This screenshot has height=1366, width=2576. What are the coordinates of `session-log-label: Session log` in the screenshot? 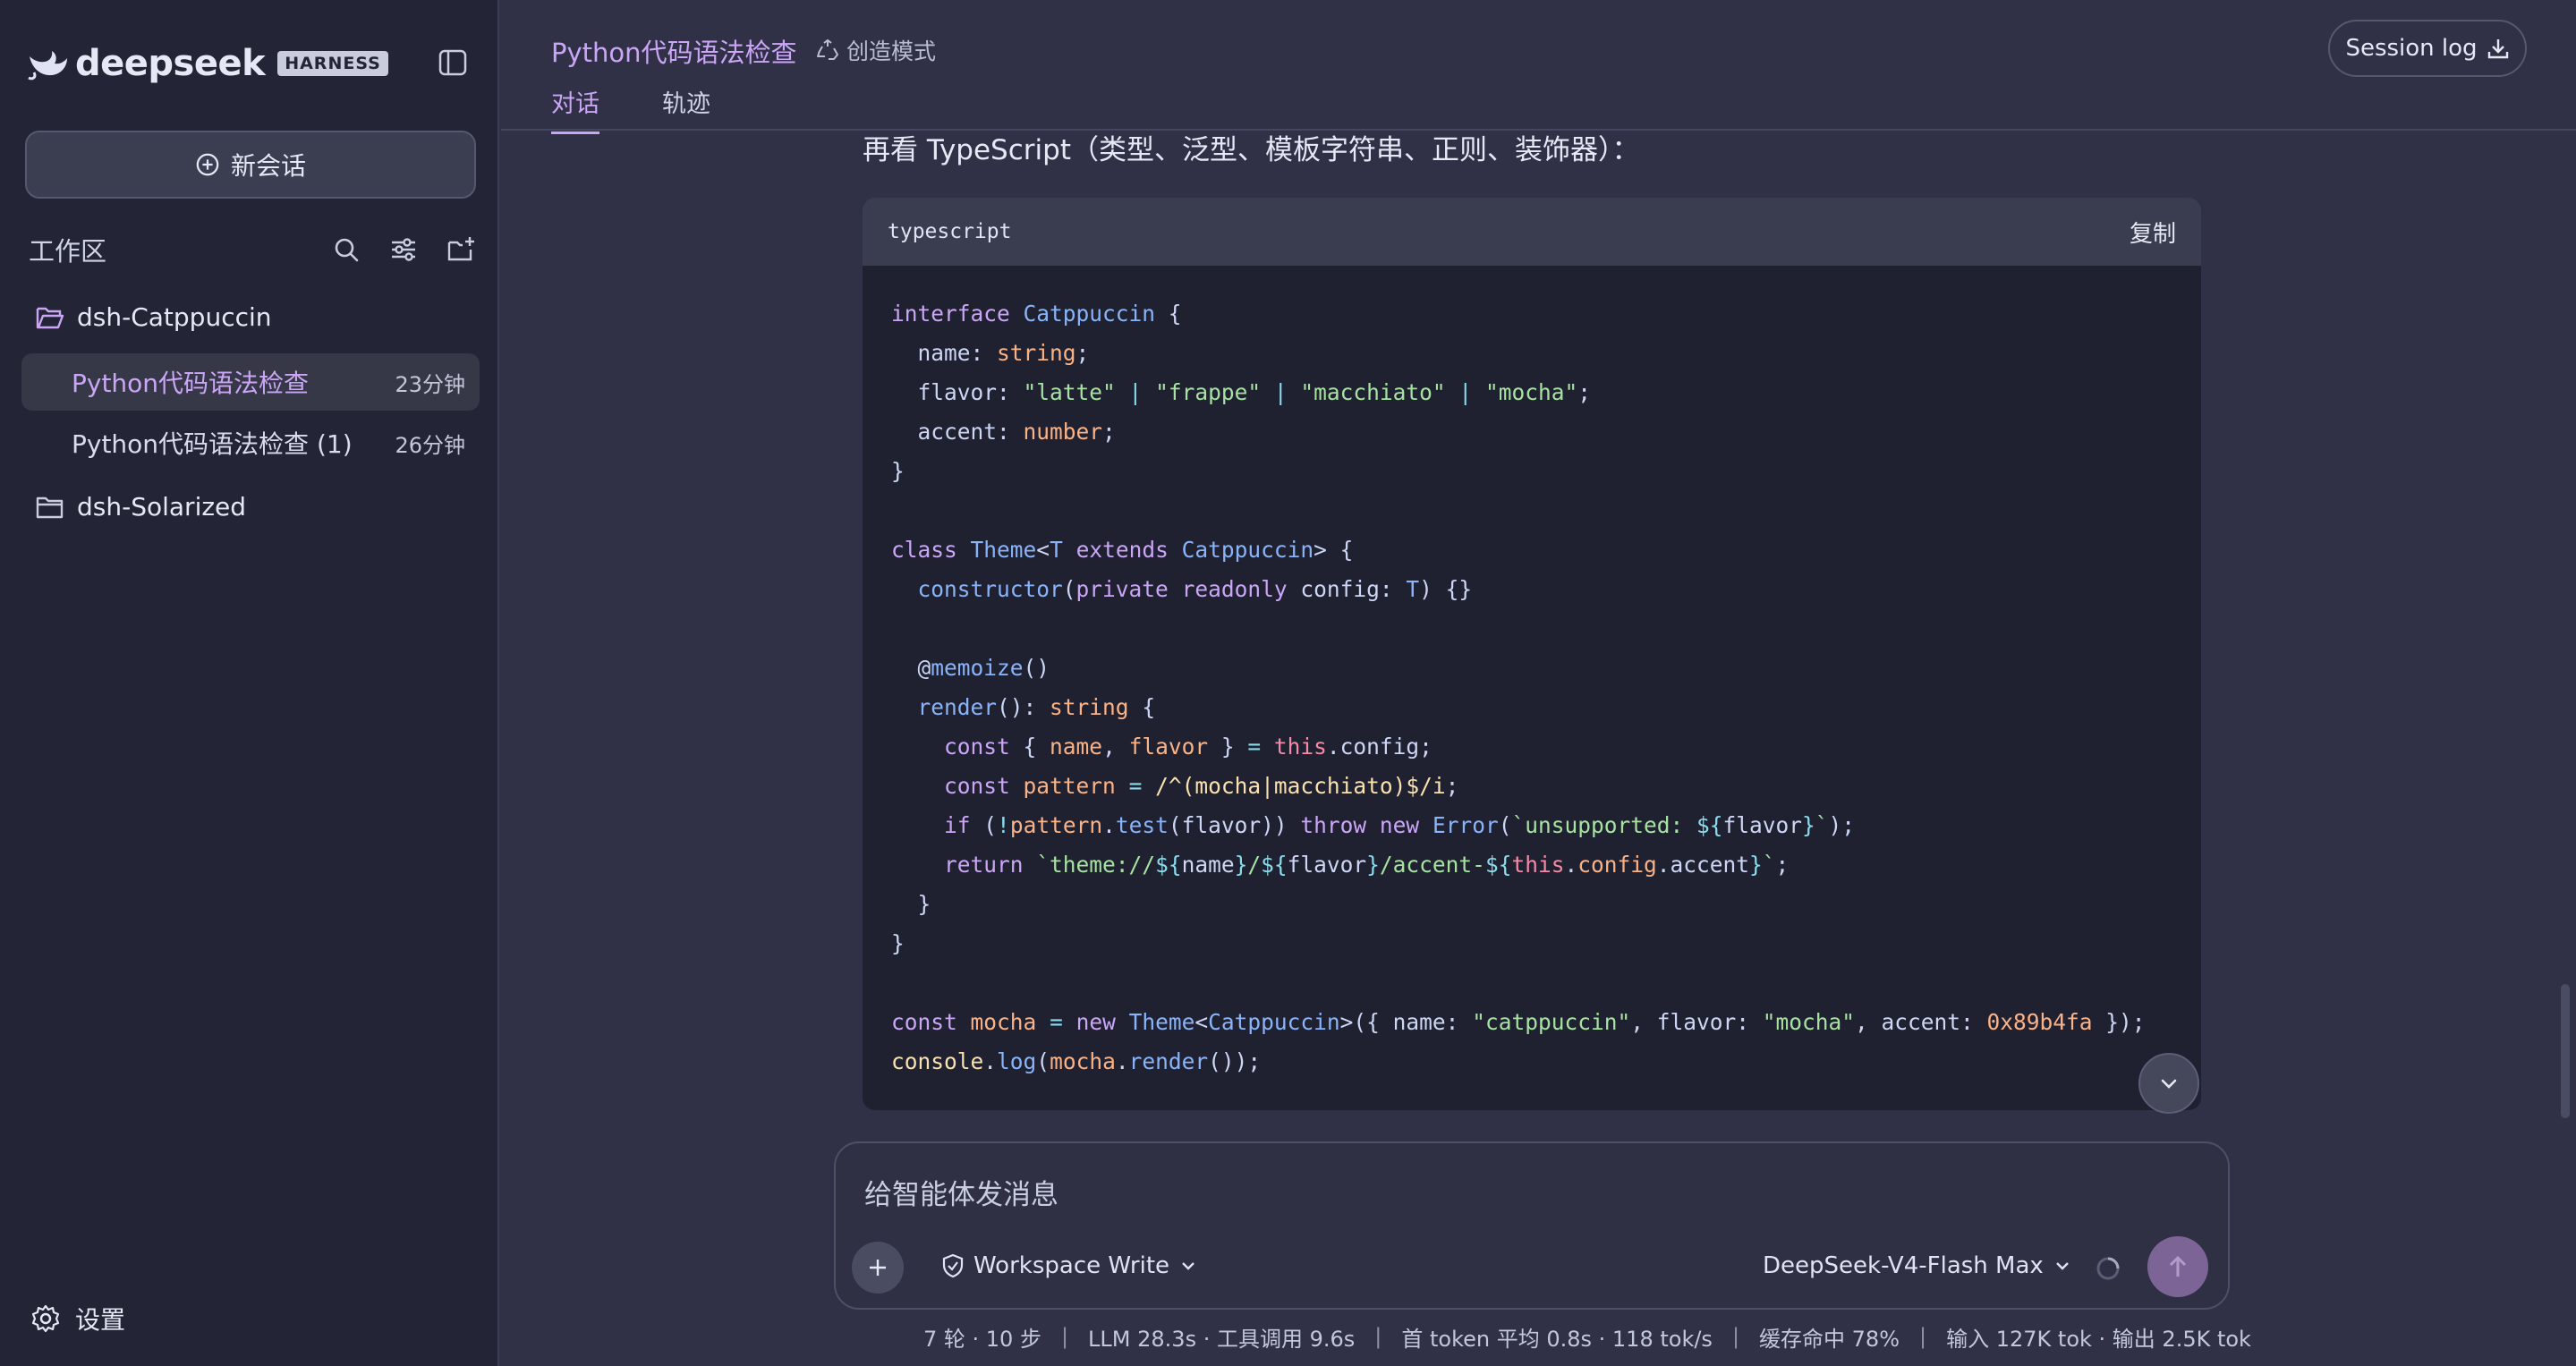 It's located at (2411, 48).